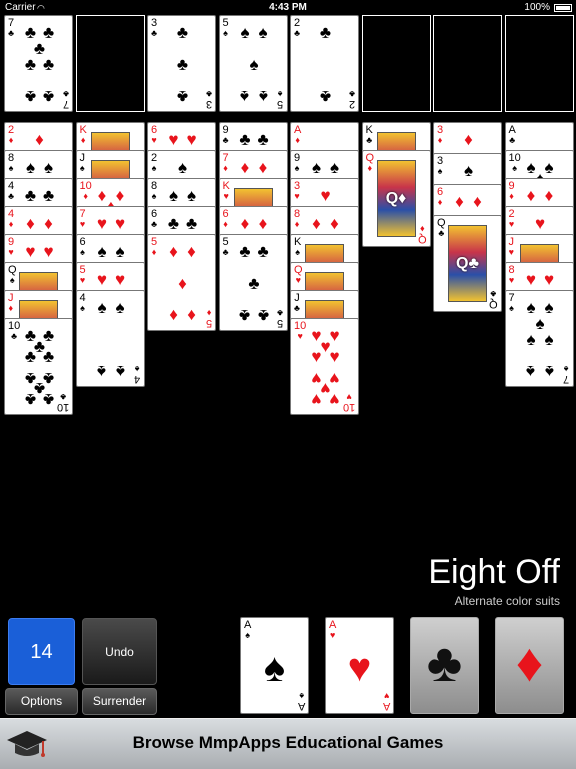 This screenshot has height=769, width=576. I want to click on playing-card: Q ♦ Q ♦ Q♦, so click(396, 198).